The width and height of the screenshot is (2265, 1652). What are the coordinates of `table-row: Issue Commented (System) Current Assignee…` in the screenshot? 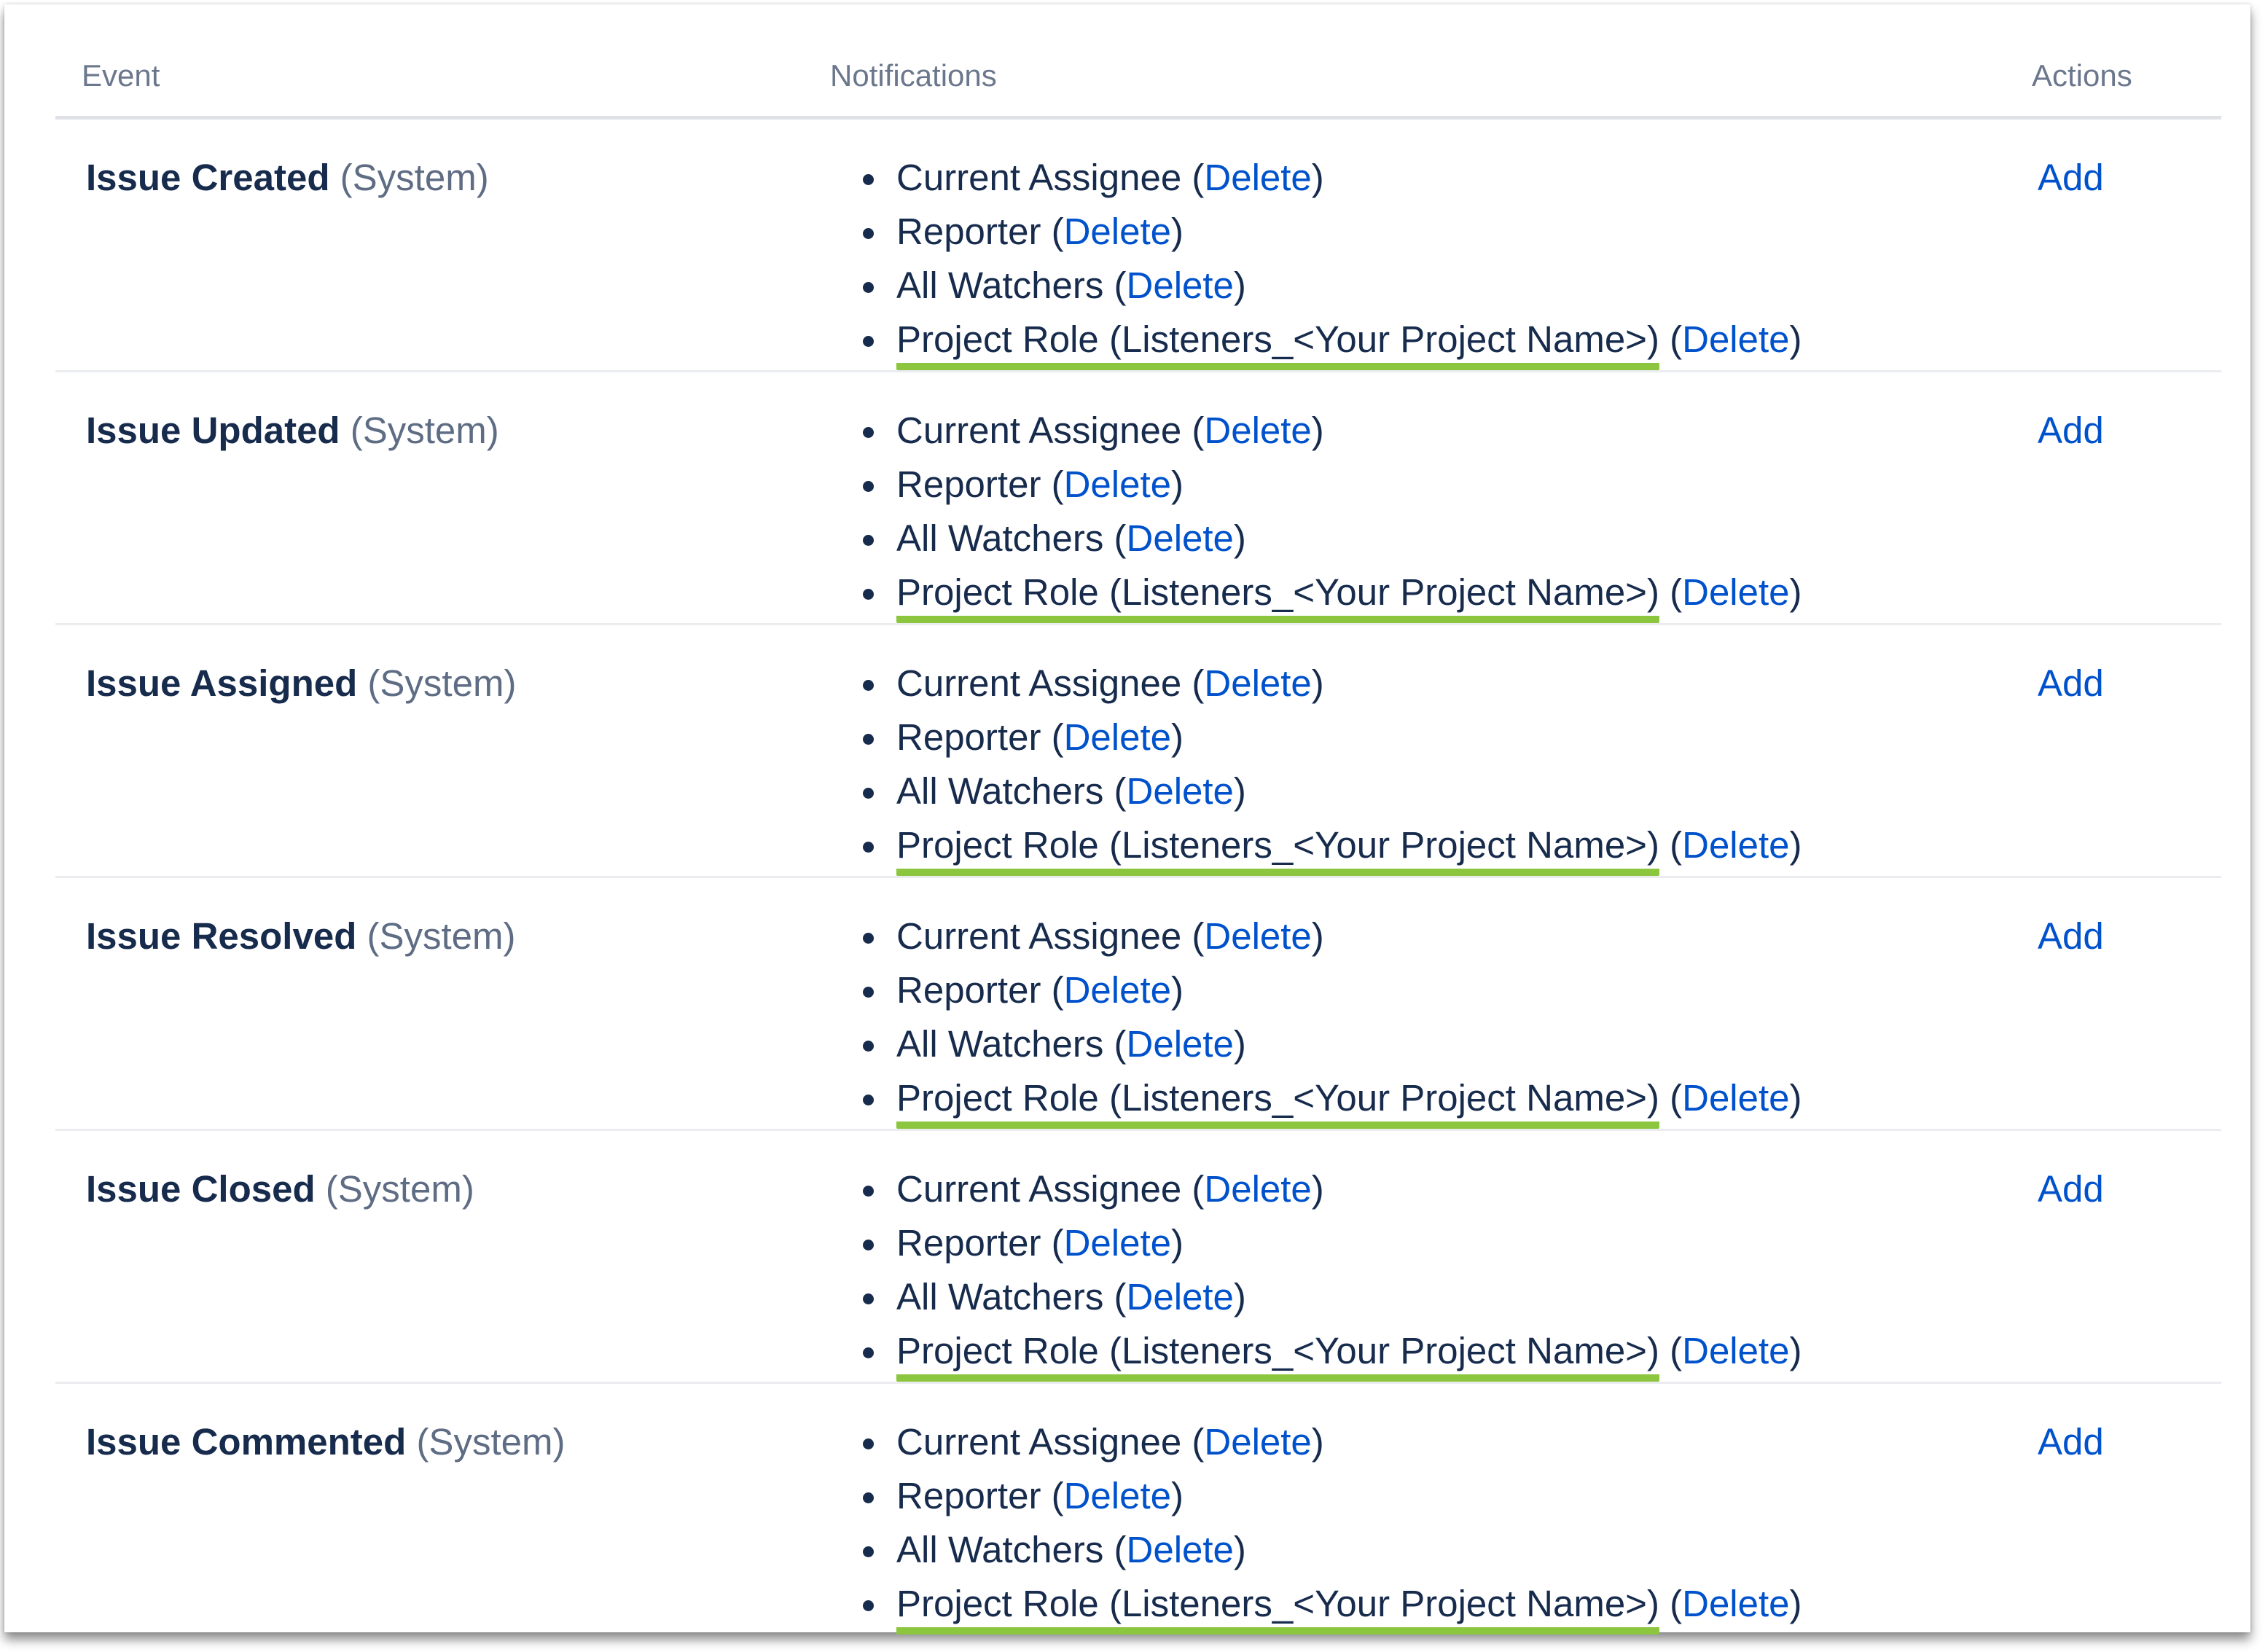 It's located at (1138, 1510).